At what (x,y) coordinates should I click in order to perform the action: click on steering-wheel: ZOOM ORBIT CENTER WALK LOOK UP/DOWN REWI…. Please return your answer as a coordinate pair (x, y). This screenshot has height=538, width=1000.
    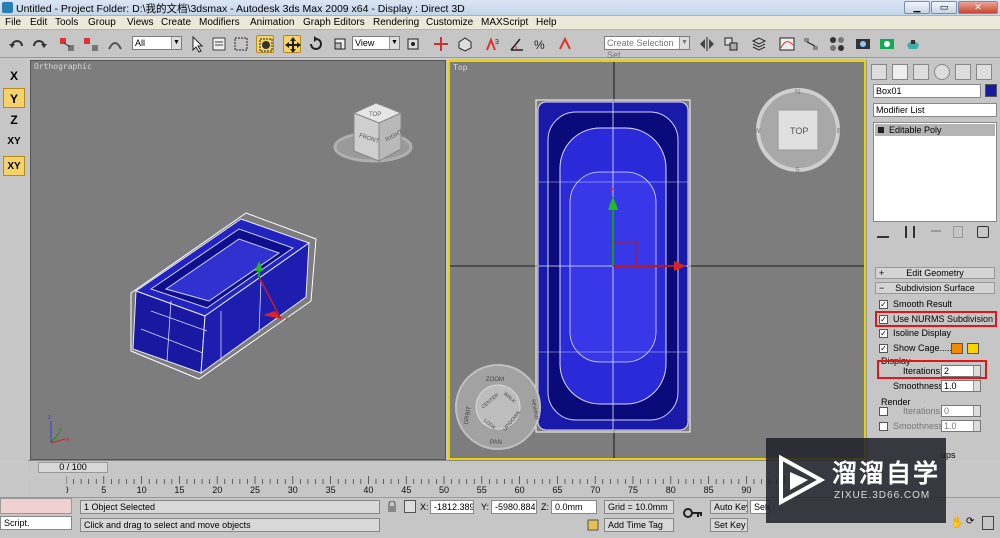
    Looking at the image, I should click on (498, 407).